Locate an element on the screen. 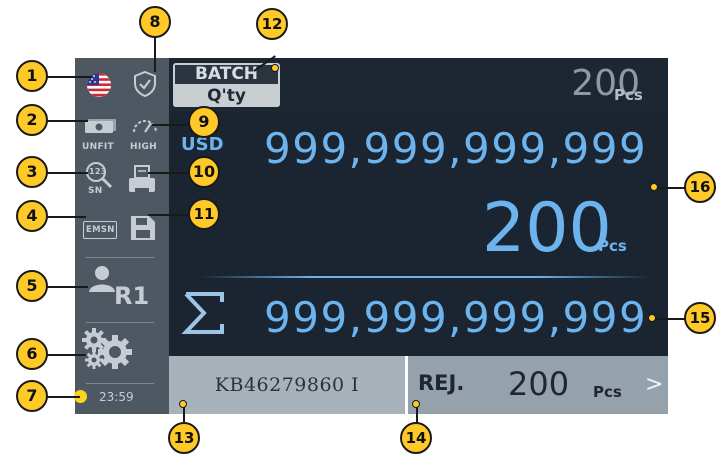 Image resolution: width=720 pixels, height=476 pixels. callout-8: 8 is located at coordinates (155, 22).